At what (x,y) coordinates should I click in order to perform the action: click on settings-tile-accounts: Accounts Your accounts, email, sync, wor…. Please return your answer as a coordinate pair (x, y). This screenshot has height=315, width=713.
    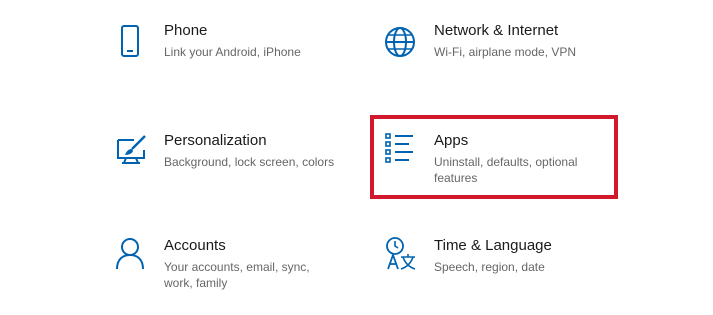
    Looking at the image, I should click on (234, 267).